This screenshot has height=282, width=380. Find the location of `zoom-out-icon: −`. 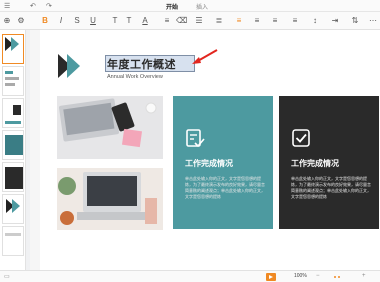

zoom-out-icon: − is located at coordinates (318, 276).